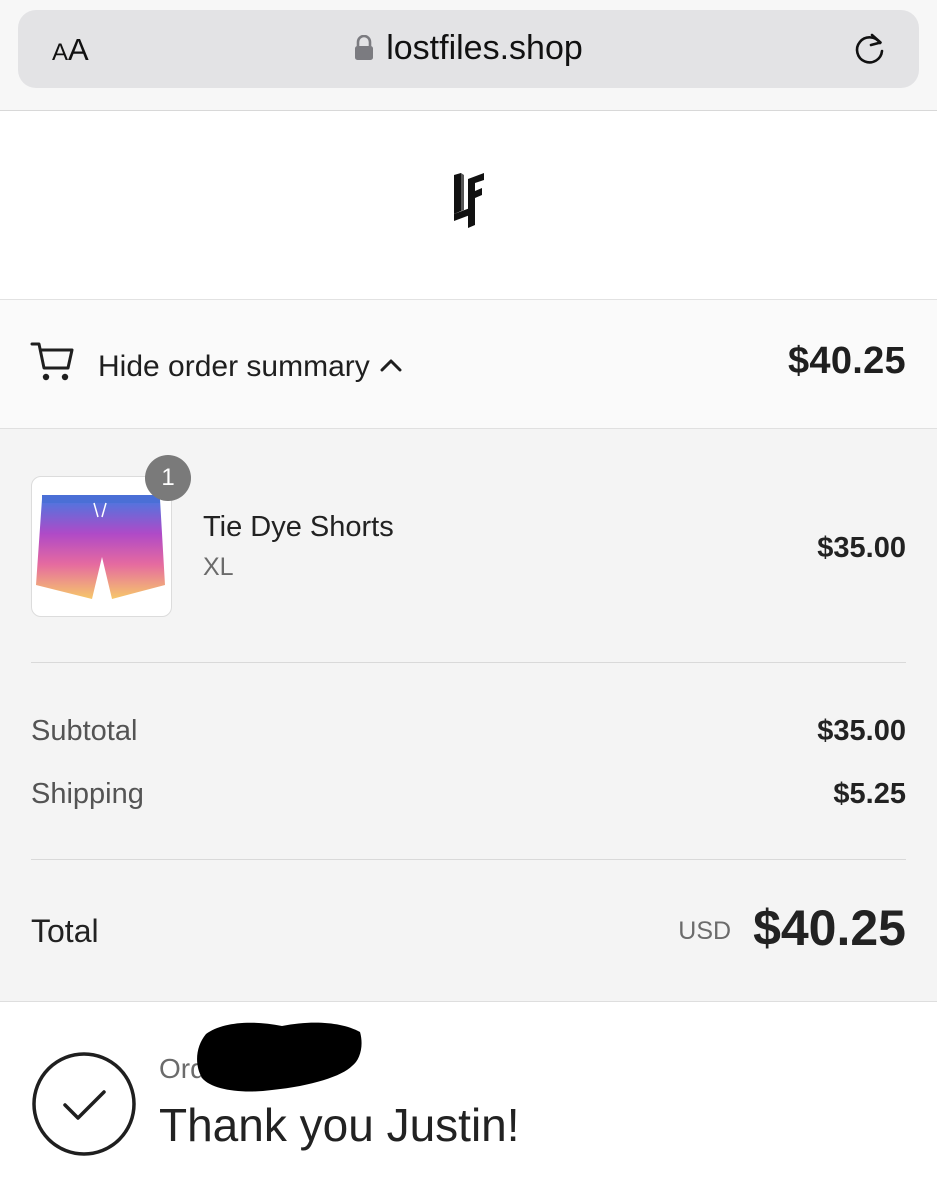 The height and width of the screenshot is (1200, 937). What do you see at coordinates (870, 51) in the screenshot?
I see `reload-icon` at bounding box center [870, 51].